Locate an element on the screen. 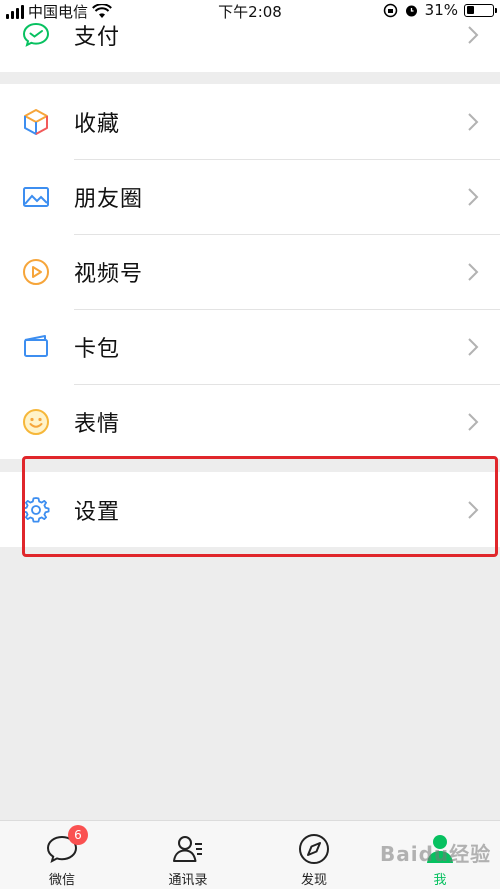 The image size is (500, 889). menu-label-moments: 朋友圈 is located at coordinates (109, 199).